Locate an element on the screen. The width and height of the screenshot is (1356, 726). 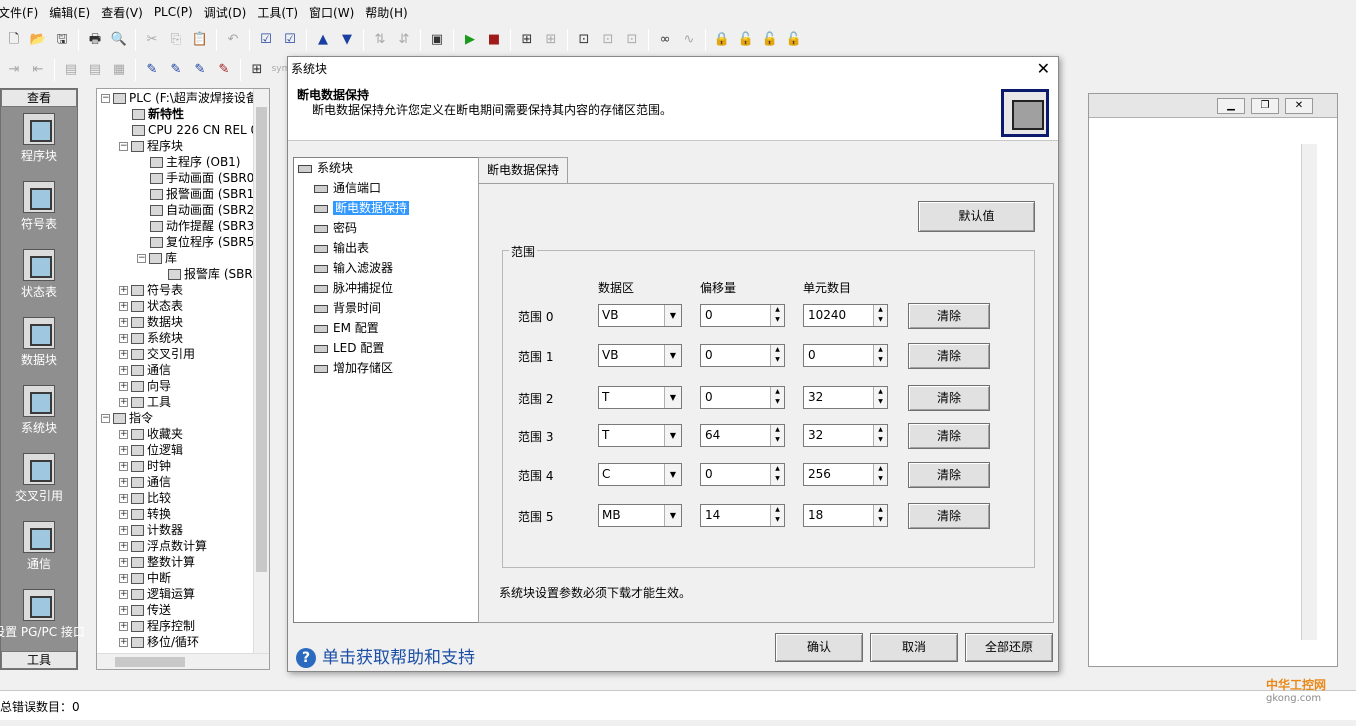
offset-spinner: 0 ▲ ▼ is located at coordinates (742, 315).